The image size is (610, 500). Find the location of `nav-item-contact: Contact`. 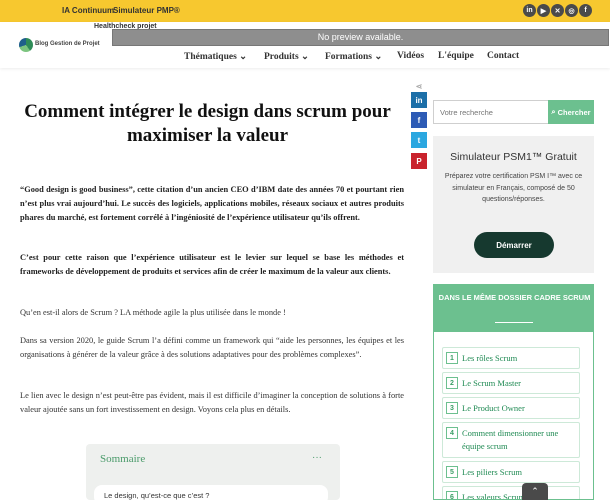

nav-item-contact: Contact is located at coordinates (503, 56).